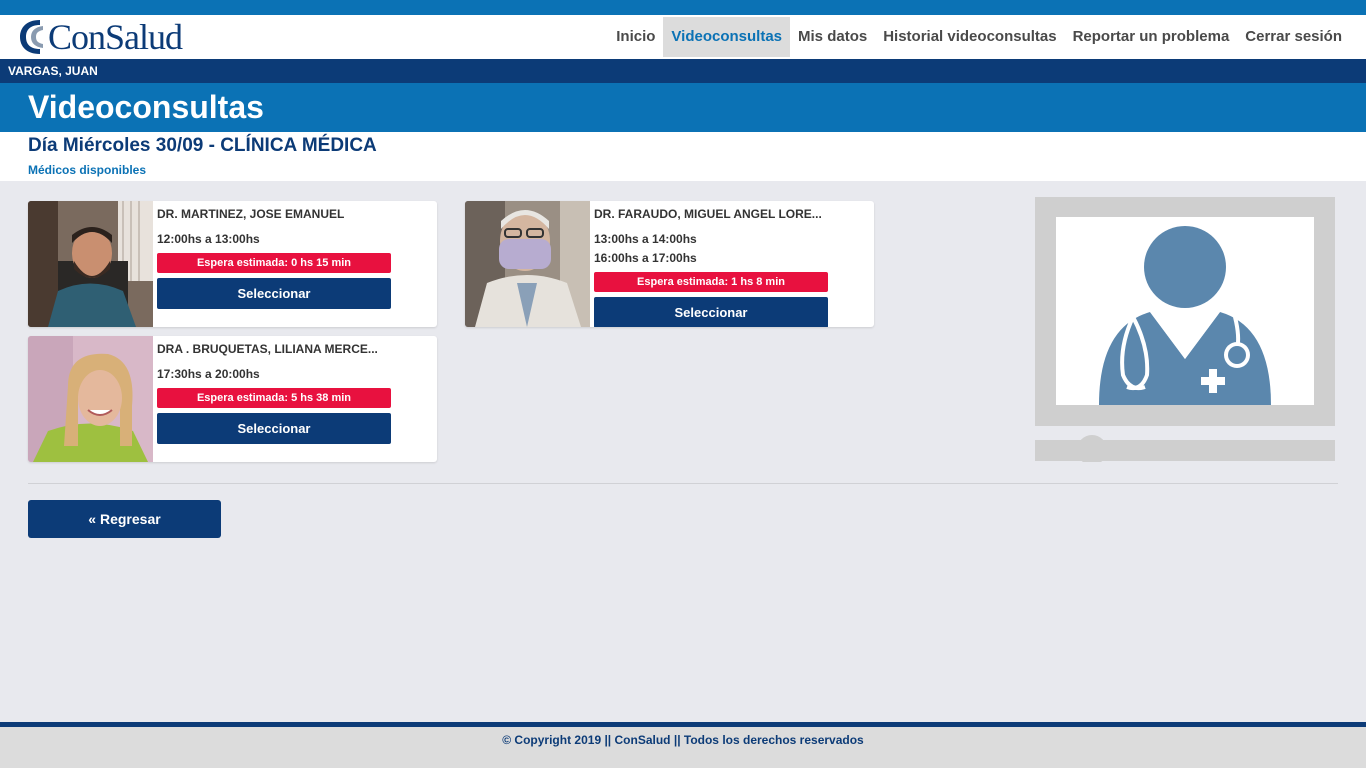 This screenshot has width=1366, height=768. I want to click on consalud-logo: ConSalud, so click(100, 37).